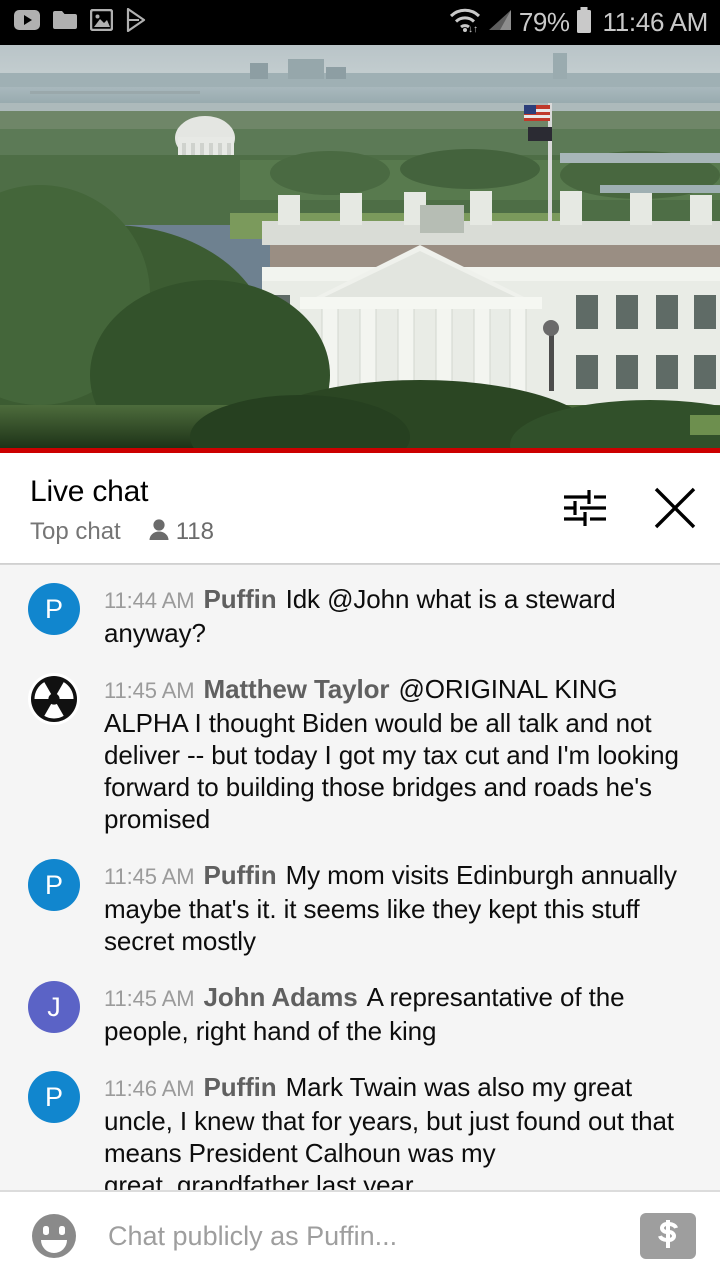 The width and height of the screenshot is (720, 1280). I want to click on message-author: Matthew Taylor, so click(297, 689).